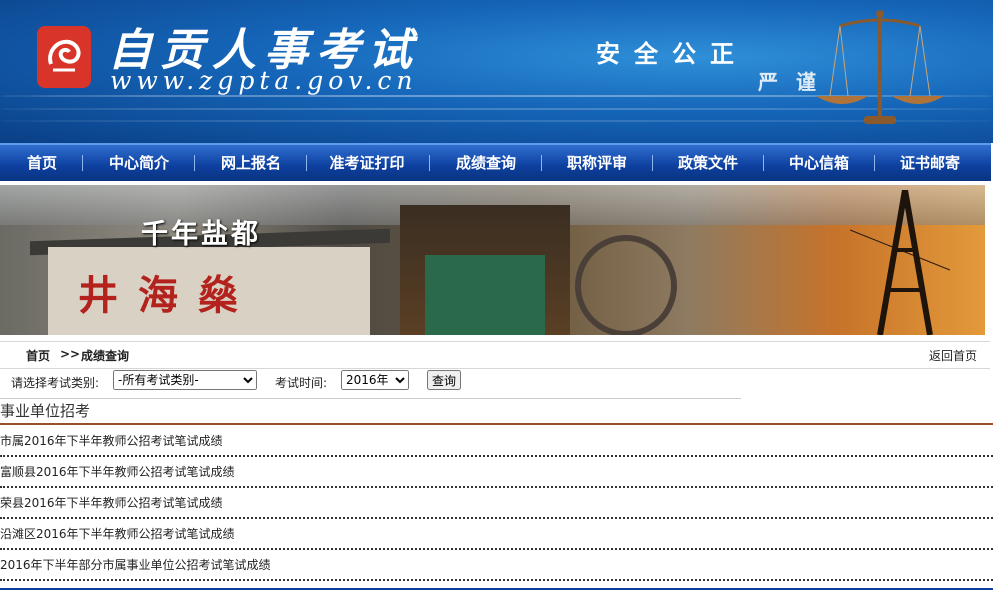  Describe the element at coordinates (185, 380) in the screenshot. I see `category-select: -所有考试类别-` at that location.